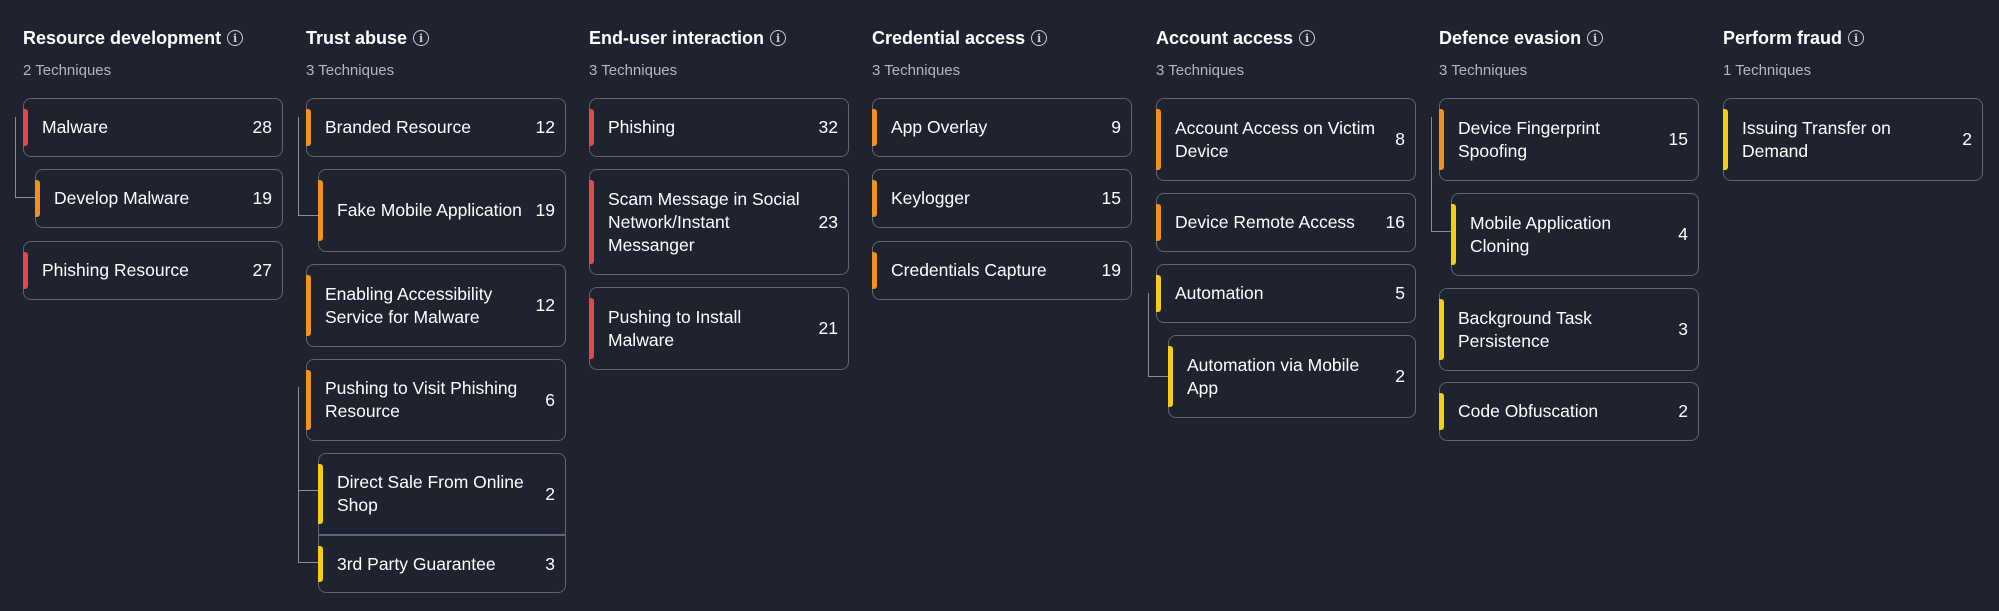  What do you see at coordinates (1541, 234) in the screenshot?
I see `technique-name: Mobile Application Cloning` at bounding box center [1541, 234].